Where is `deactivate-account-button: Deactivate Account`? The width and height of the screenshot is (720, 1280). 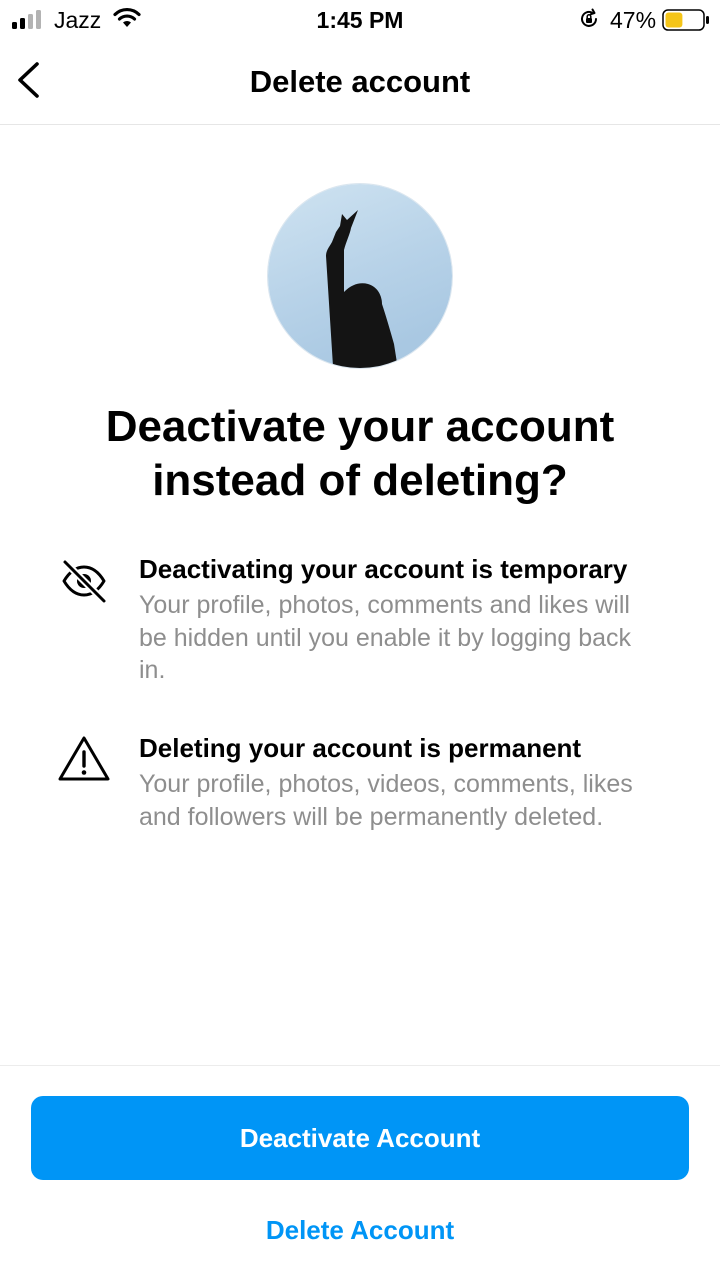
deactivate-account-button: Deactivate Account is located at coordinates (360, 1138).